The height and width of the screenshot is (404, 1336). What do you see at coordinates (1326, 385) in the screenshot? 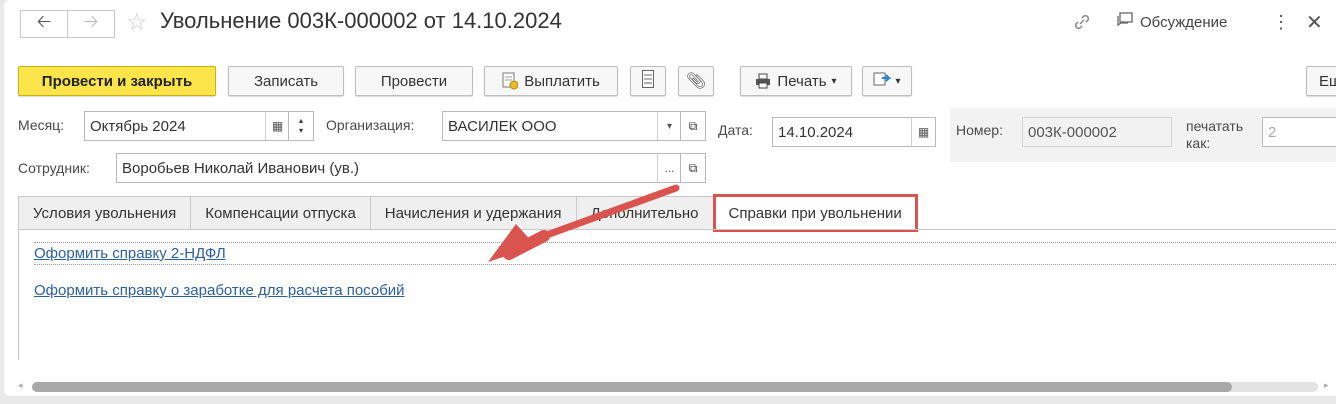
I see `scroll-right-icon: ▸` at bounding box center [1326, 385].